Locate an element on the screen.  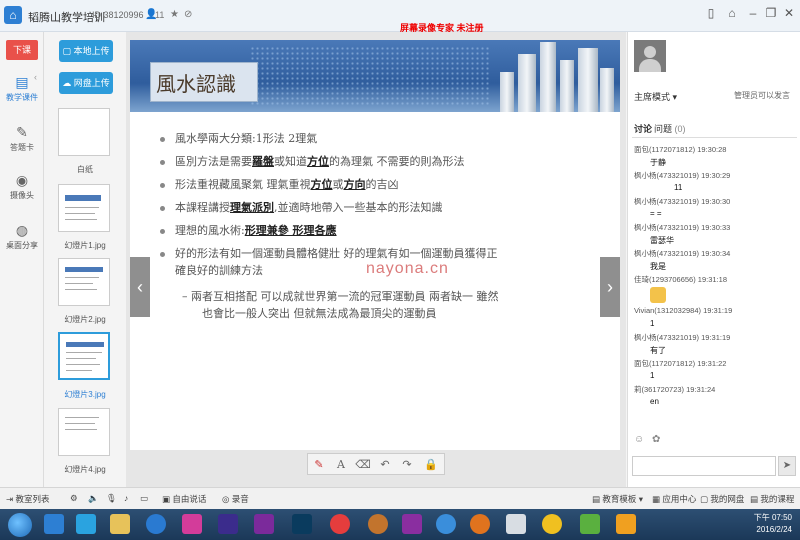
home-icon: ⌂ is located at coordinates (13, 15).